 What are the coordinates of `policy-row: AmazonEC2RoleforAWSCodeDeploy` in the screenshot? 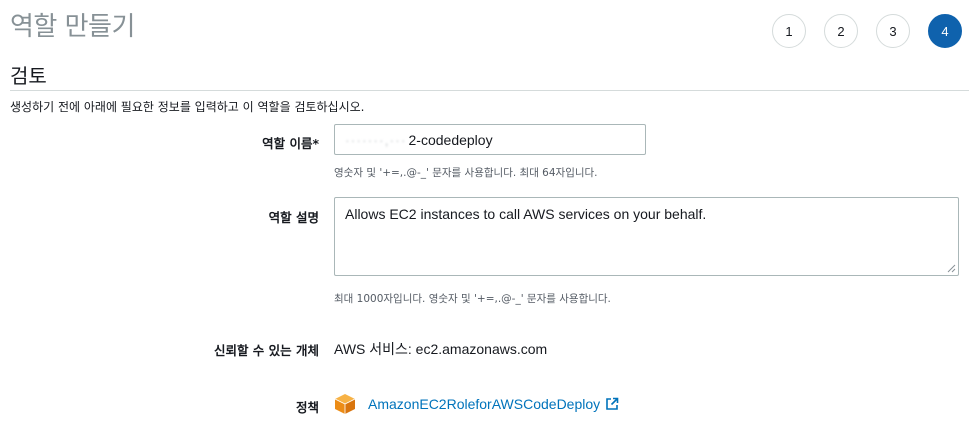 It's located at (476, 404).